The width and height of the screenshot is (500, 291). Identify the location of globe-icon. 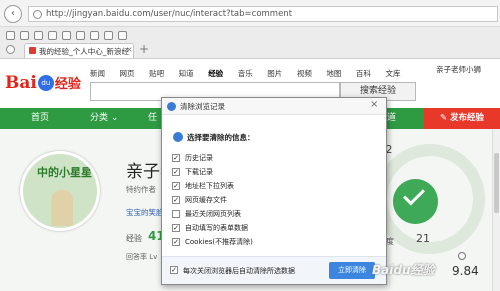
(37, 14).